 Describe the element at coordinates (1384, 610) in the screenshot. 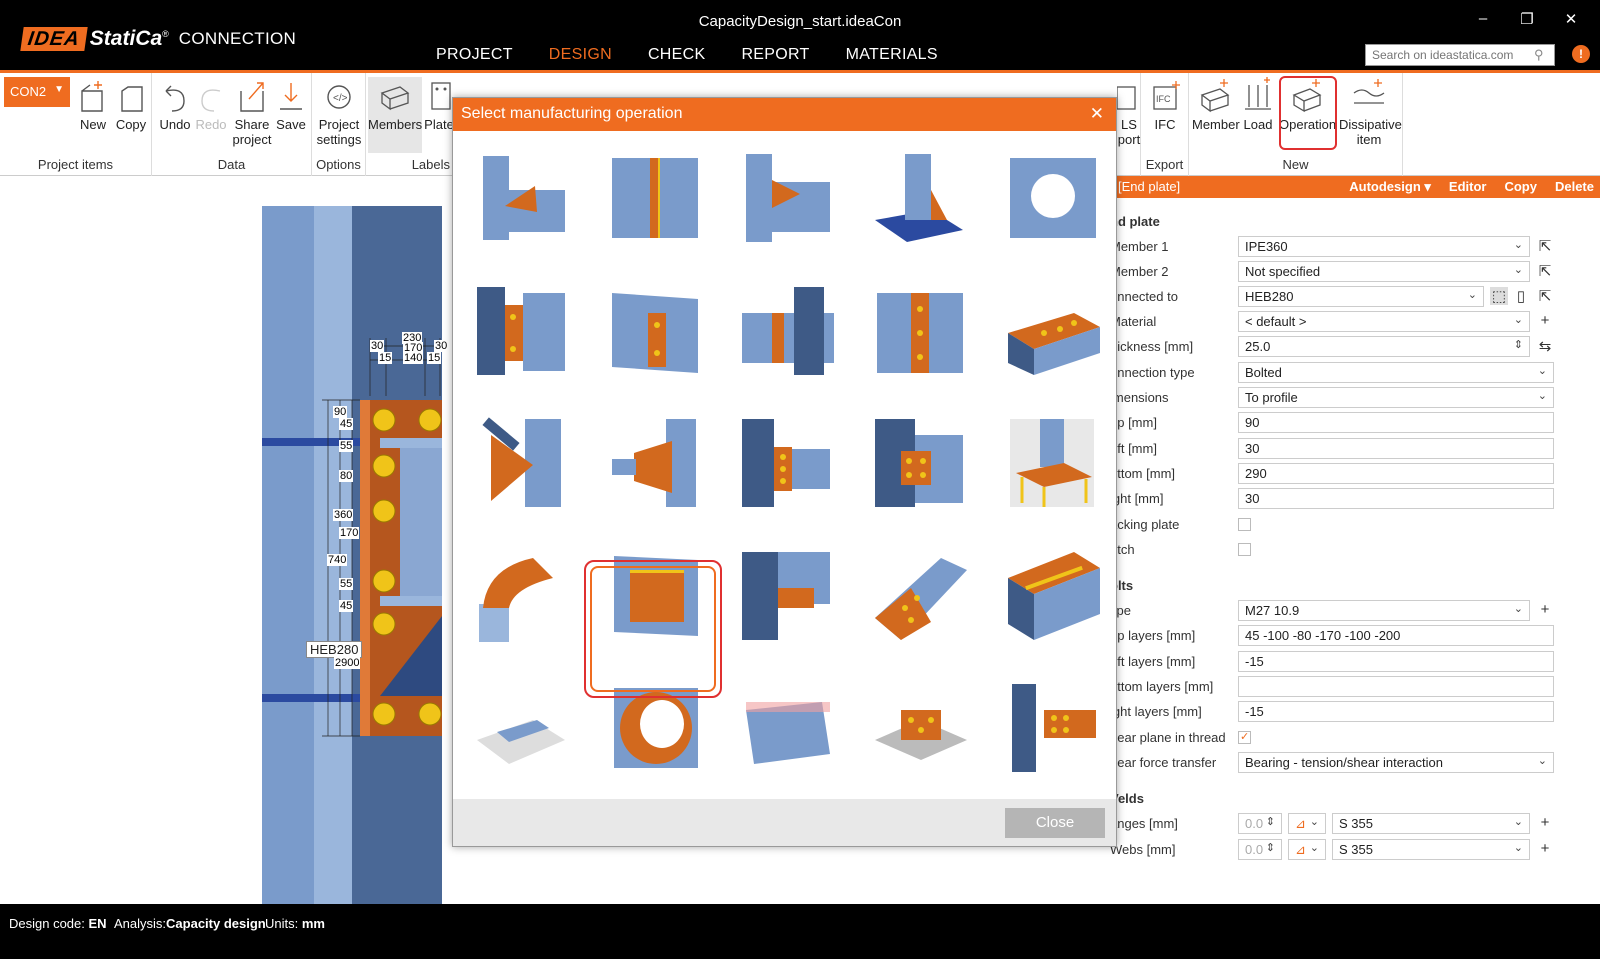

I see `bolt-type-select: M27 10.9 ⌄` at that location.